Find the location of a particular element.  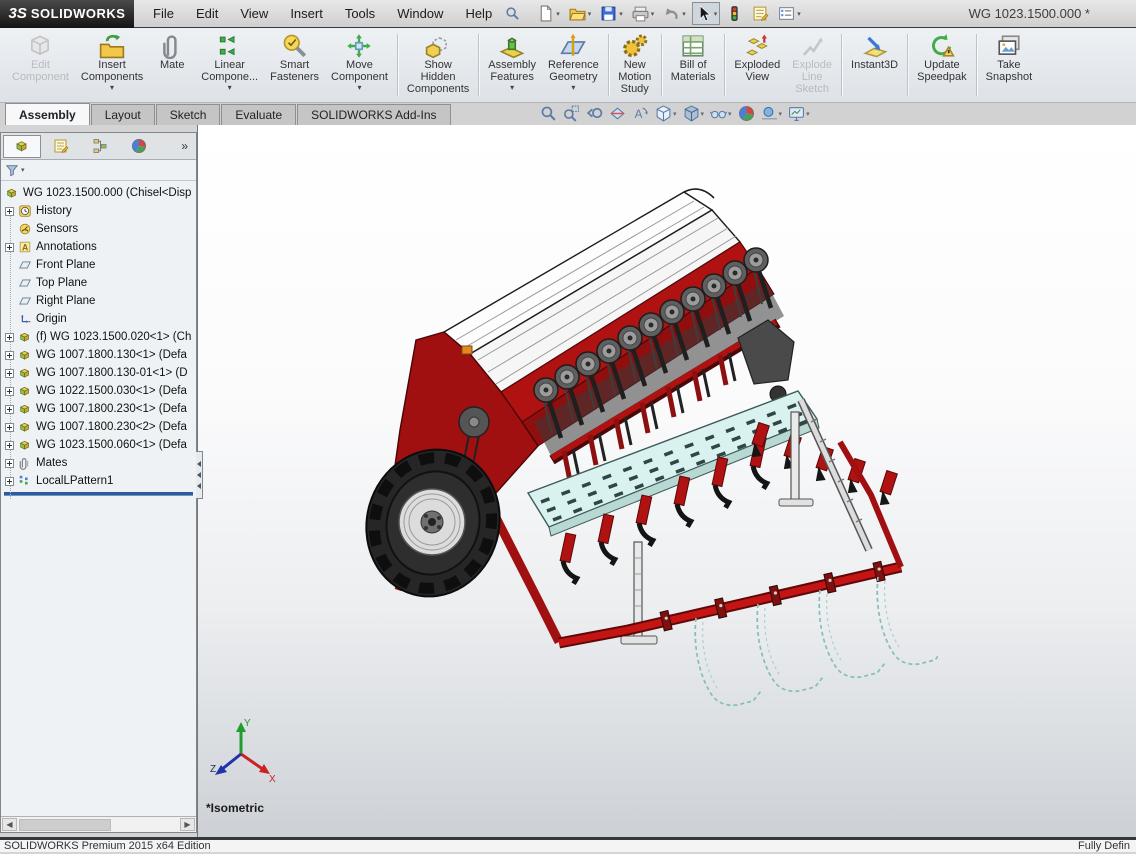

view-settings-button: ▾ is located at coordinates (799, 113).